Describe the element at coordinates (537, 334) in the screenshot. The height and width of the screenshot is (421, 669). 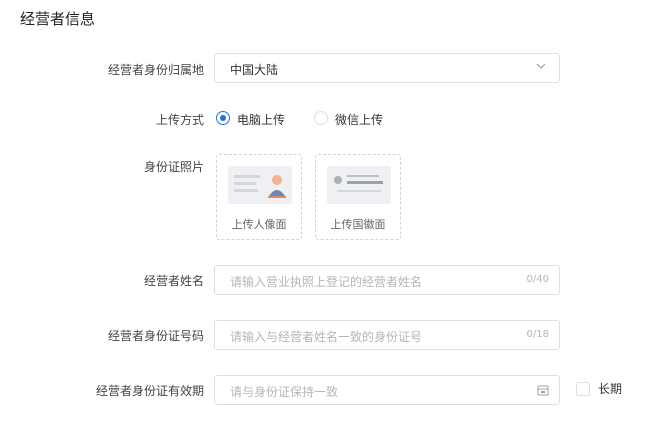
I see `operator-id-number-counter: 0/18` at that location.